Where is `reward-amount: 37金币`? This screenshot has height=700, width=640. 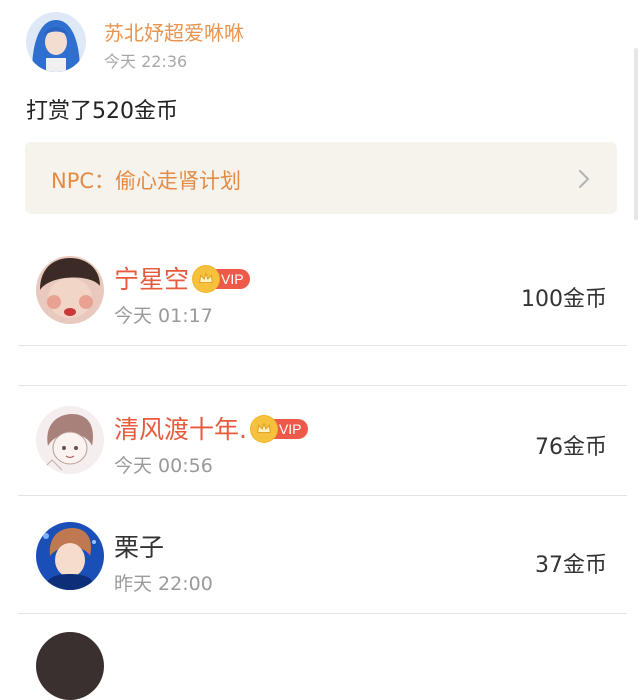 reward-amount: 37金币 is located at coordinates (571, 565).